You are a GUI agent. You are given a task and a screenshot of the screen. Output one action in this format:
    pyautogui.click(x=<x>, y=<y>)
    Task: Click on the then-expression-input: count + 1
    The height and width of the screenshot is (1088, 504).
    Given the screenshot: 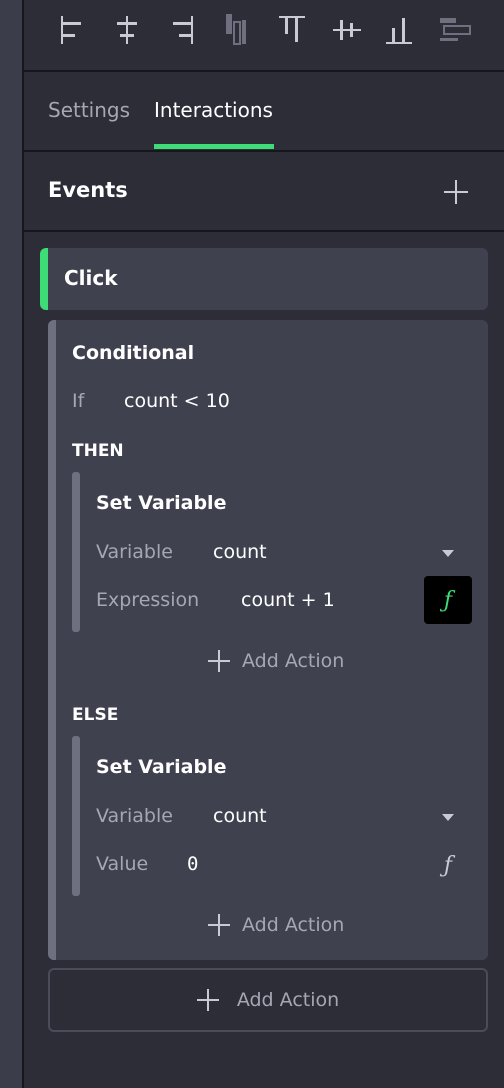 What is the action you would take?
    pyautogui.click(x=288, y=600)
    